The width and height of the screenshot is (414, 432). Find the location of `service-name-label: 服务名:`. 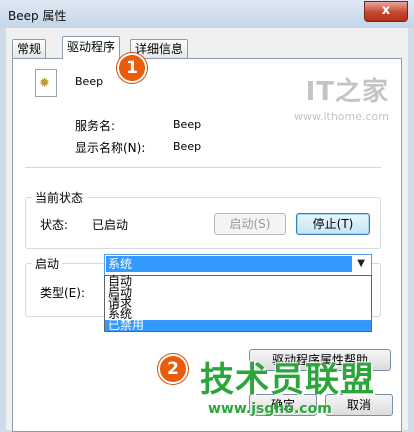

service-name-label: 服务名: is located at coordinates (95, 126).